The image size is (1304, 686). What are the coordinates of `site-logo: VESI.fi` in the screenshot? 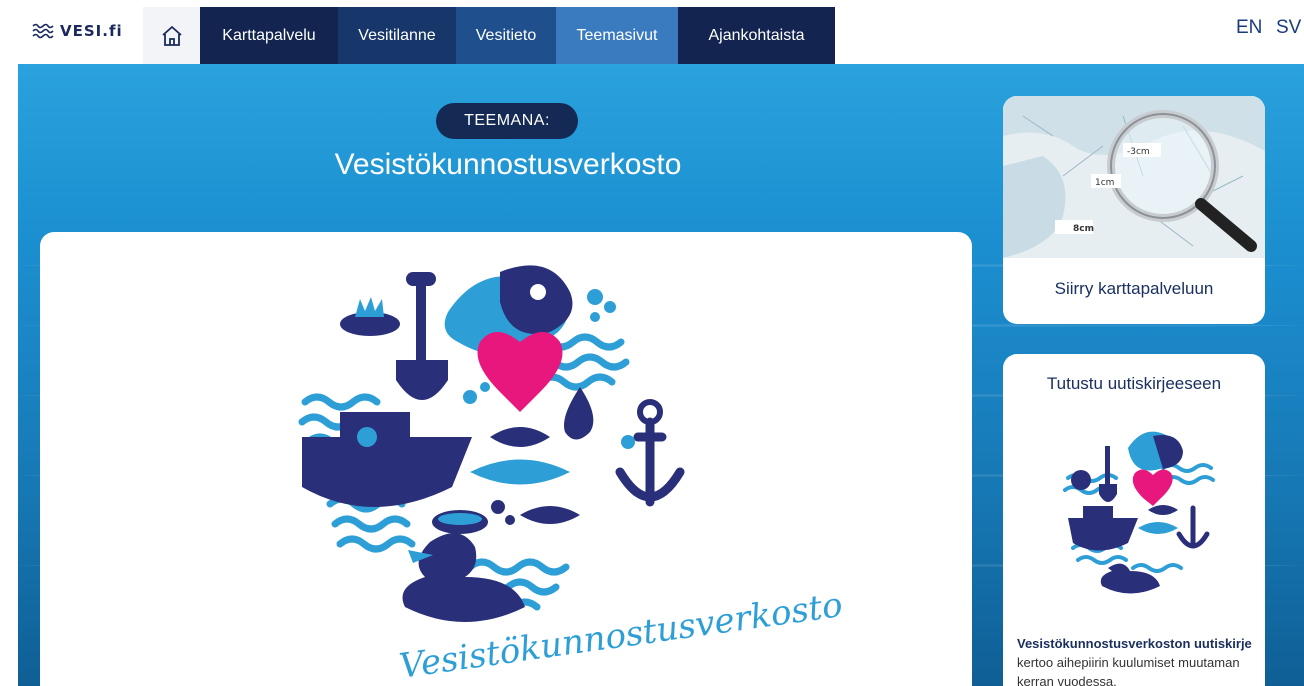 It's located at (77, 31).